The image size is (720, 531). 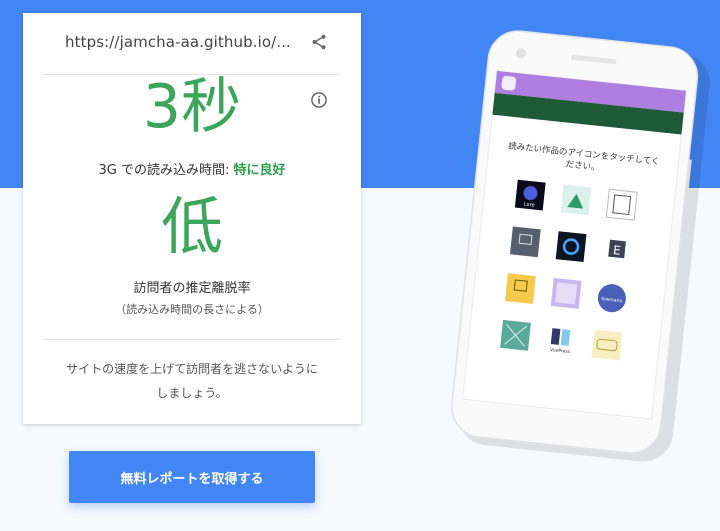 I want to click on speed-summary: 3G での読み込み時間: 特に良好, so click(x=192, y=168).